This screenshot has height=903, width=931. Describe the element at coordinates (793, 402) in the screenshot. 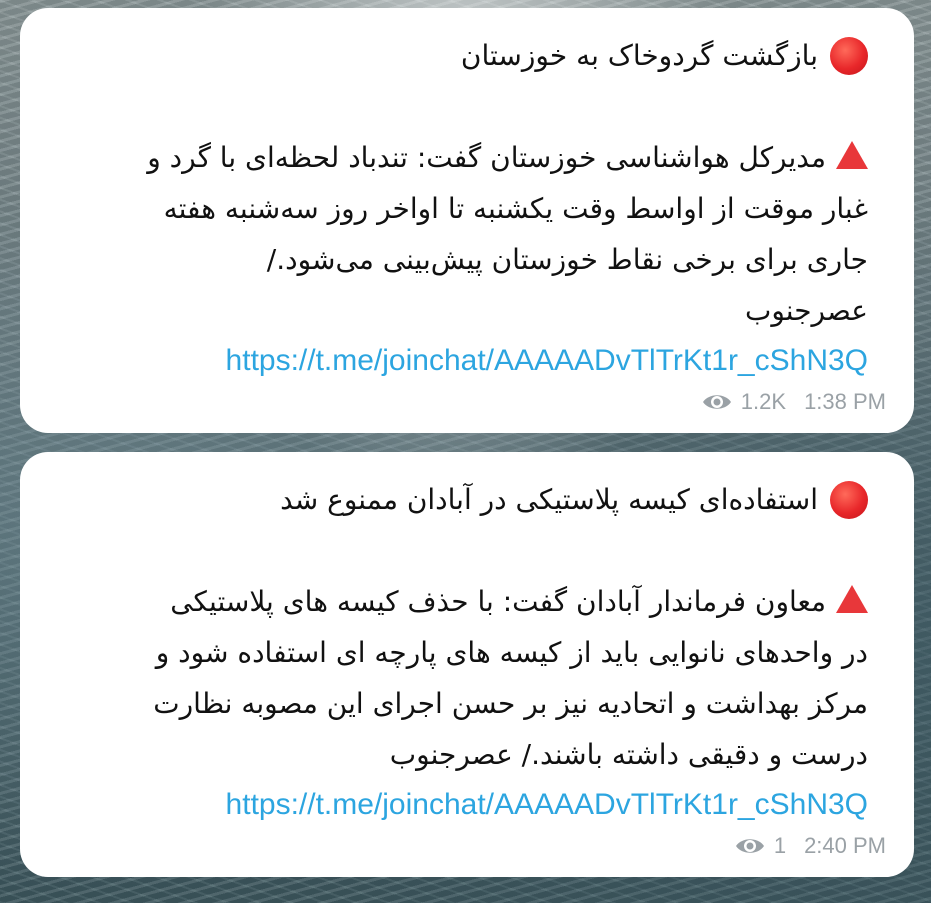

I see `message-meta: 1.2K 1:38 PM` at that location.